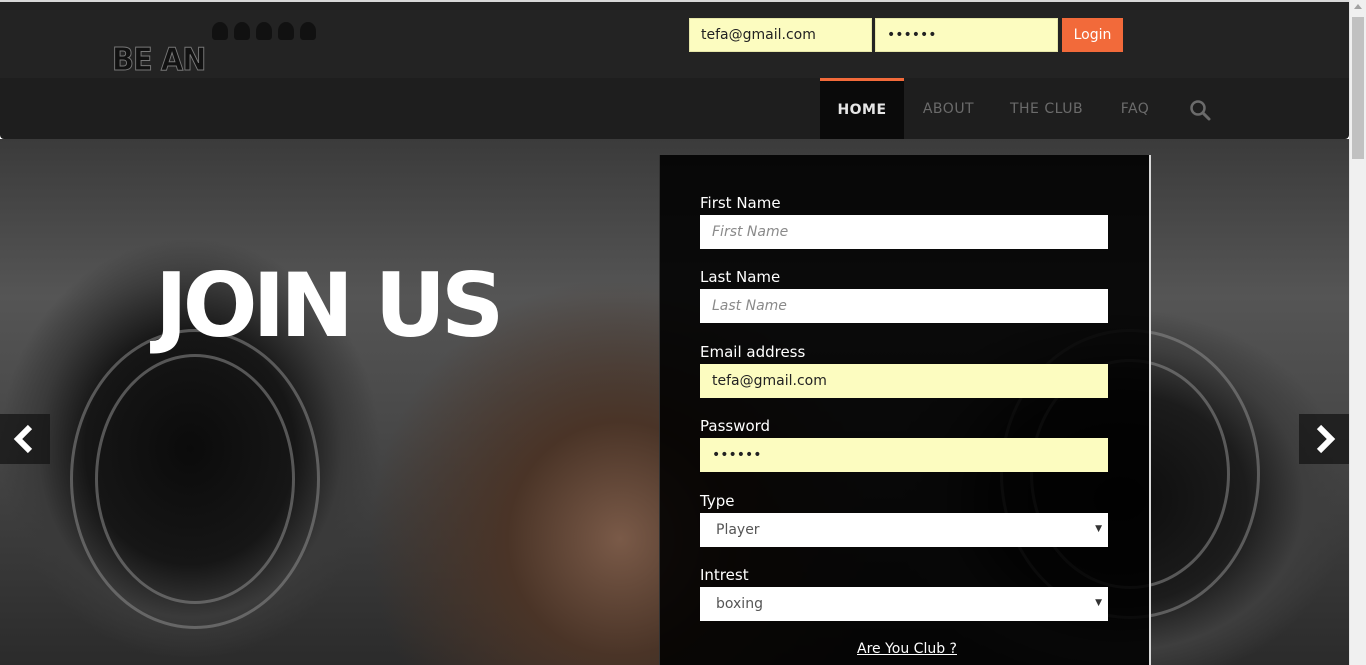 The height and width of the screenshot is (665, 1366). I want to click on nav-item-the-club: THE CLUB, so click(1046, 108).